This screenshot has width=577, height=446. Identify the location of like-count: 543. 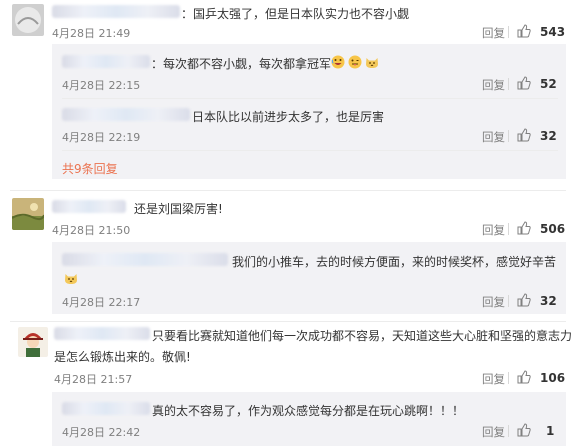
(553, 32).